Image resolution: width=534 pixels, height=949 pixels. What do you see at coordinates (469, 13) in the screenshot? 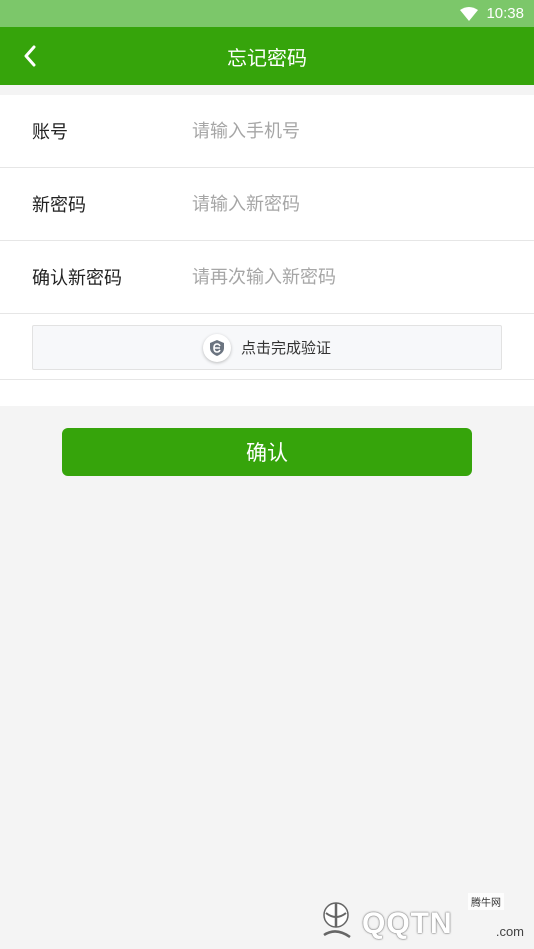
I see `wifi-icon` at bounding box center [469, 13].